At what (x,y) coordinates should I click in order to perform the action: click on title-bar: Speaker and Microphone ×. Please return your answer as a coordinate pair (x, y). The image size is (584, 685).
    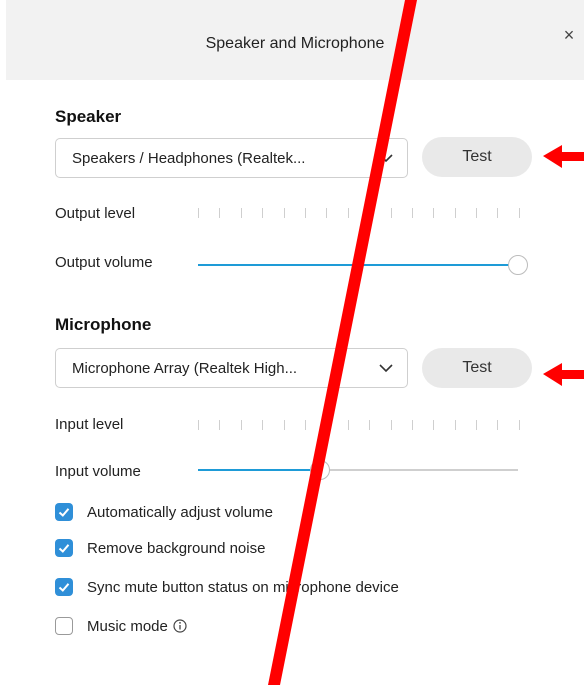
    Looking at the image, I should click on (295, 40).